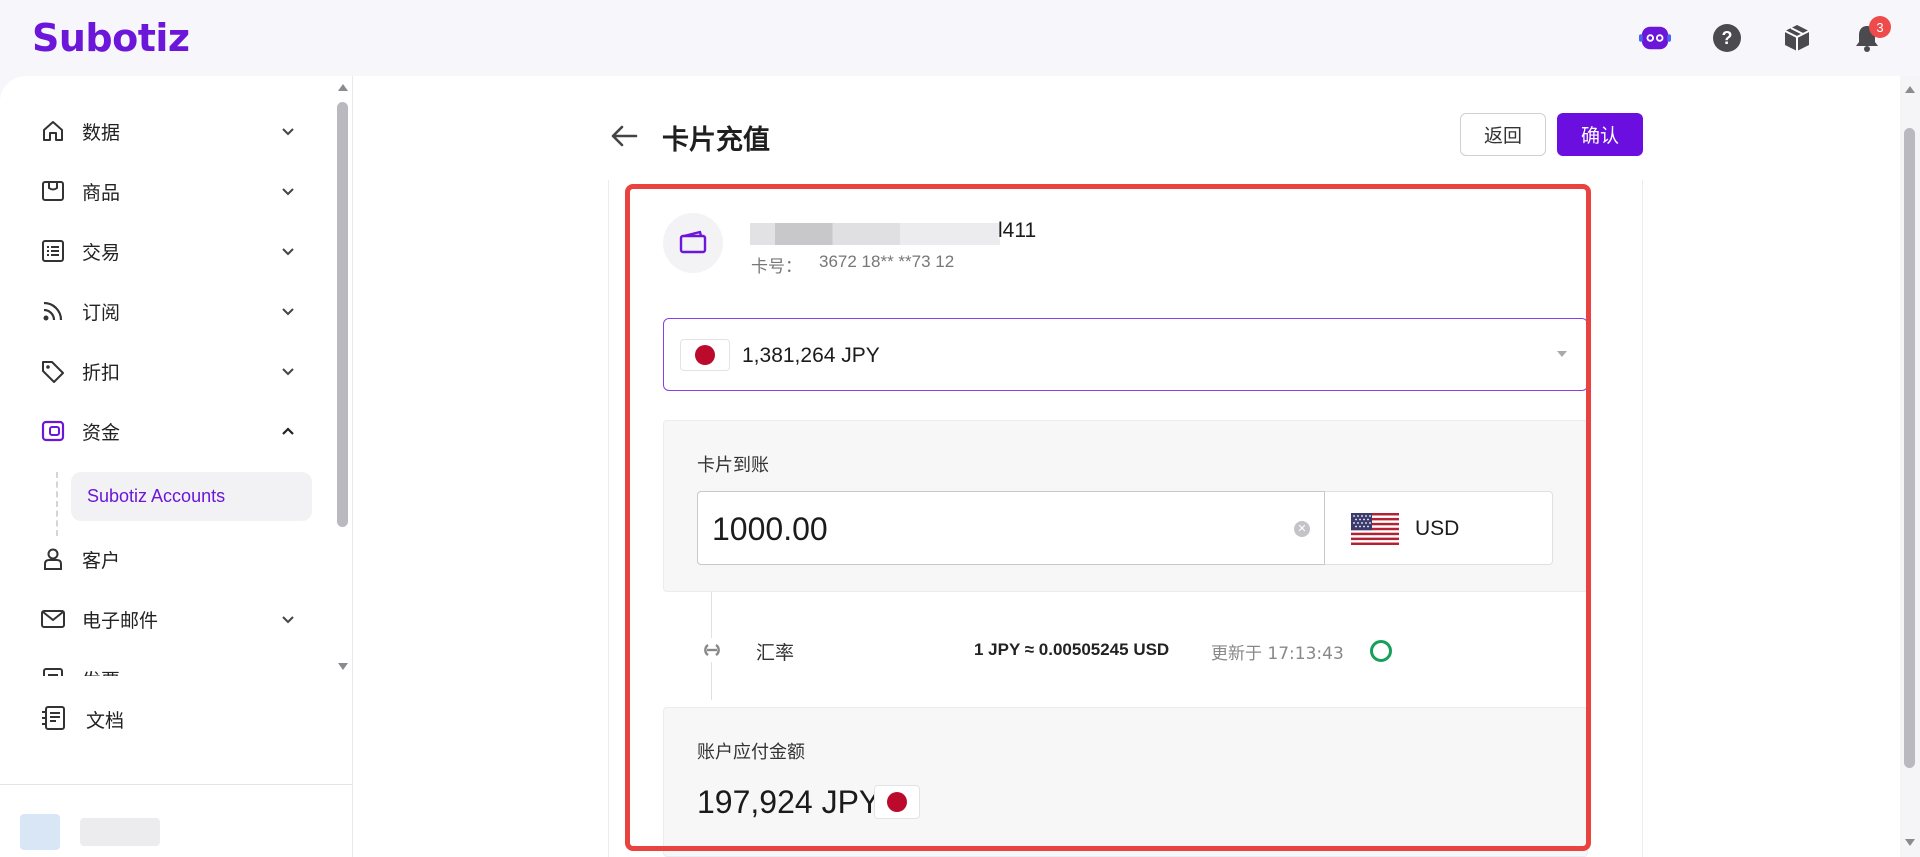  Describe the element at coordinates (101, 432) in the screenshot. I see `sidebar-item-label: 资金` at that location.